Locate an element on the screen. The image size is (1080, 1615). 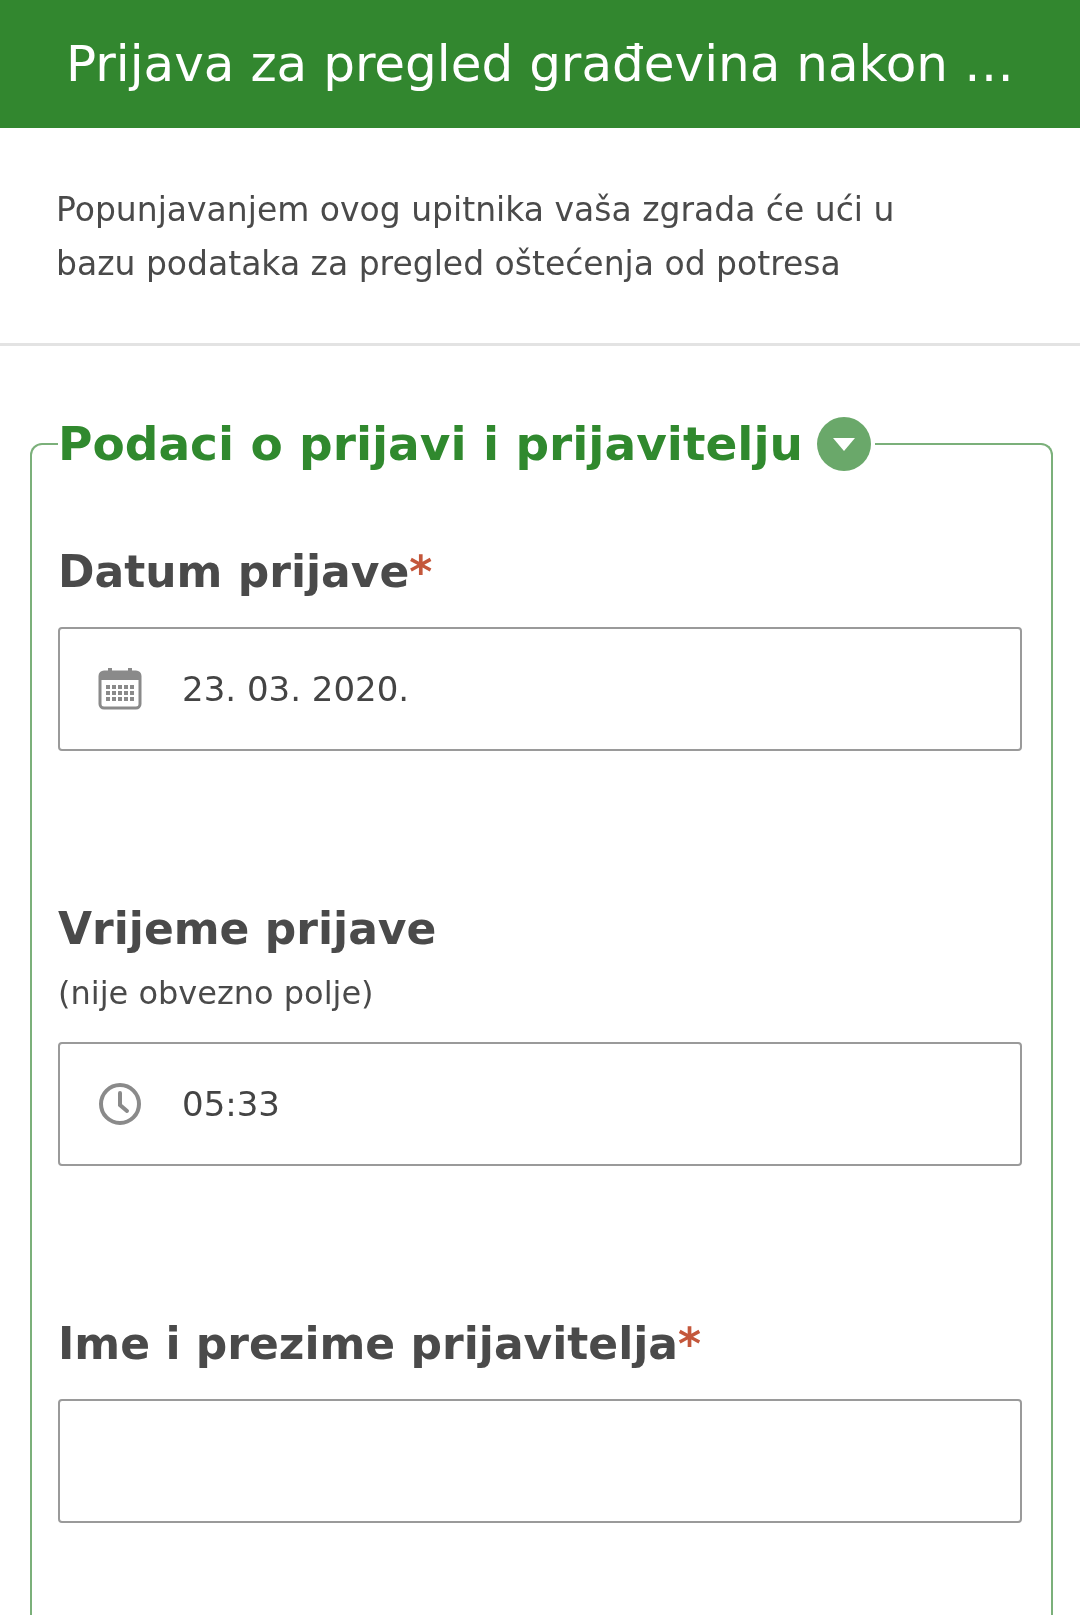
calendar-icon is located at coordinates (120, 689).